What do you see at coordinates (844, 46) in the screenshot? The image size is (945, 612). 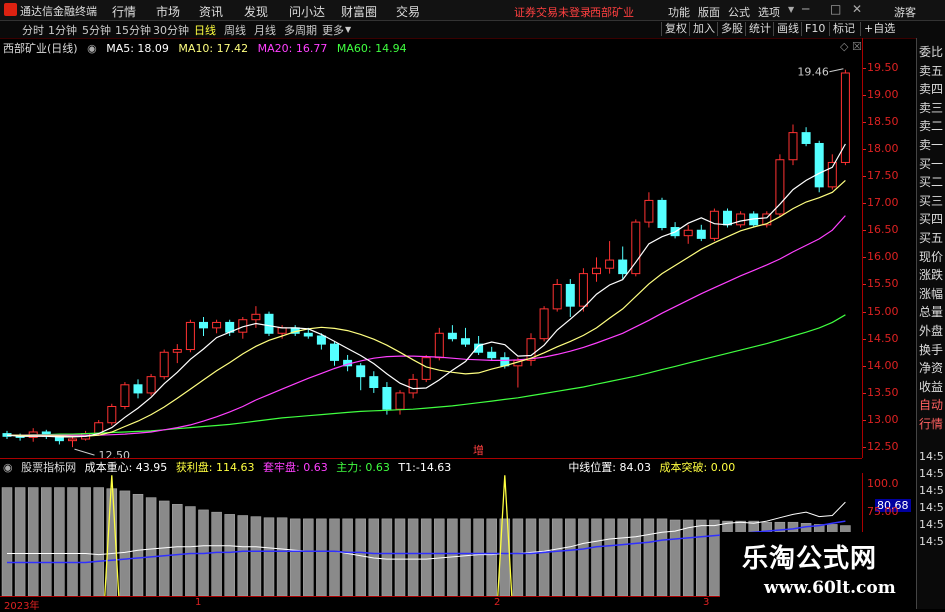 I see `collapse-icon: ◇` at bounding box center [844, 46].